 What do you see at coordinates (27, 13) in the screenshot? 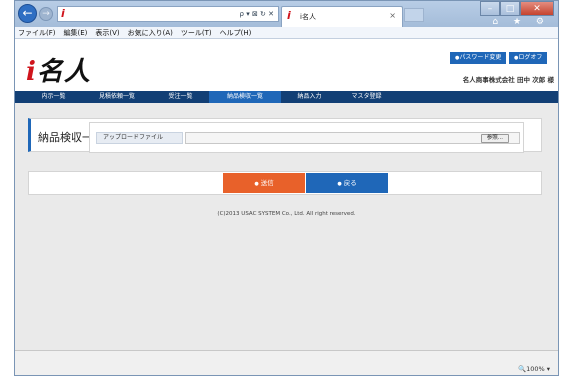
I see `back-button: ←` at bounding box center [27, 13].